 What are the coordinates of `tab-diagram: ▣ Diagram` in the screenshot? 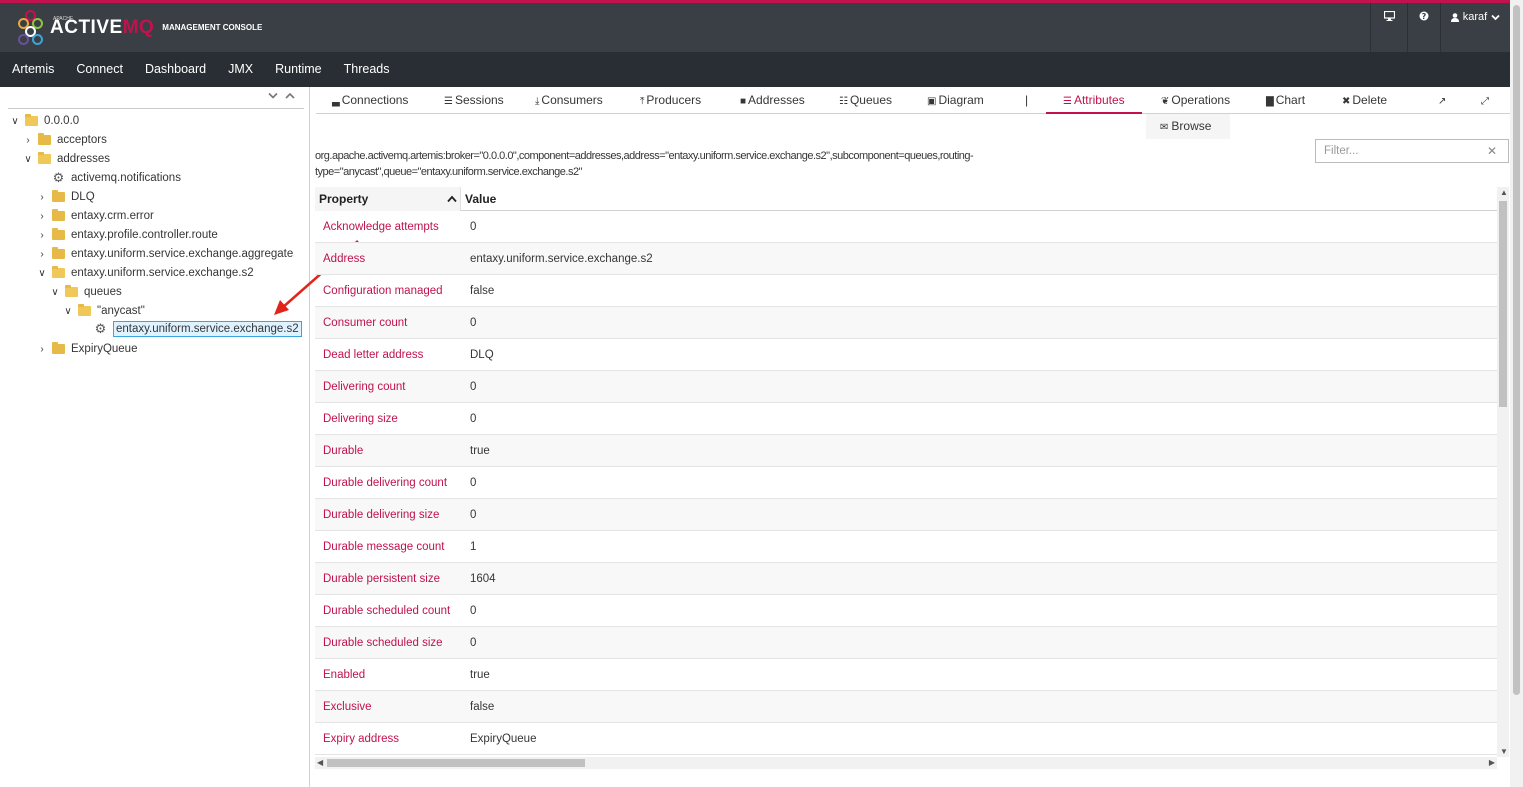 It's located at (955, 100).